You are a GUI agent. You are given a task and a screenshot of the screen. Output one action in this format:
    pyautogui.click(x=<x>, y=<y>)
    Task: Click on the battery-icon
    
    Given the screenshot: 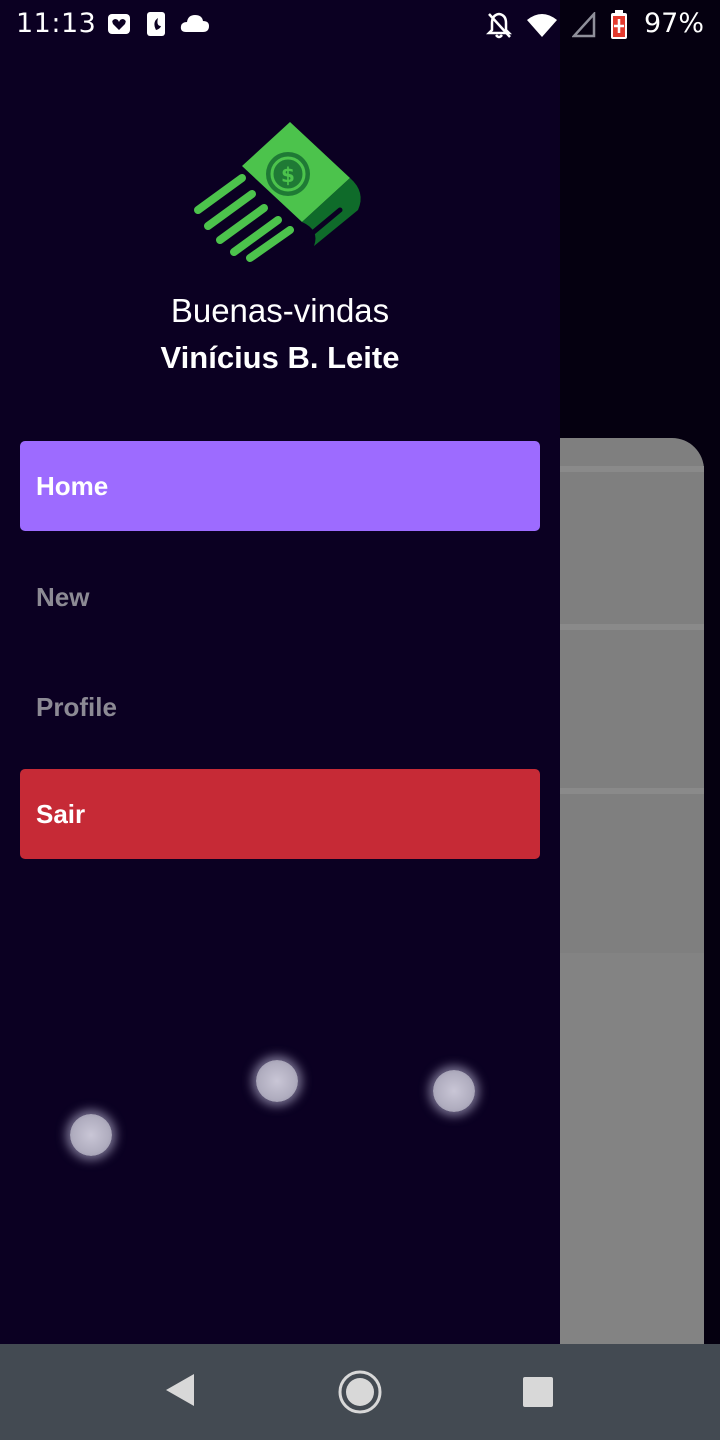 What is the action you would take?
    pyautogui.click(x=619, y=24)
    